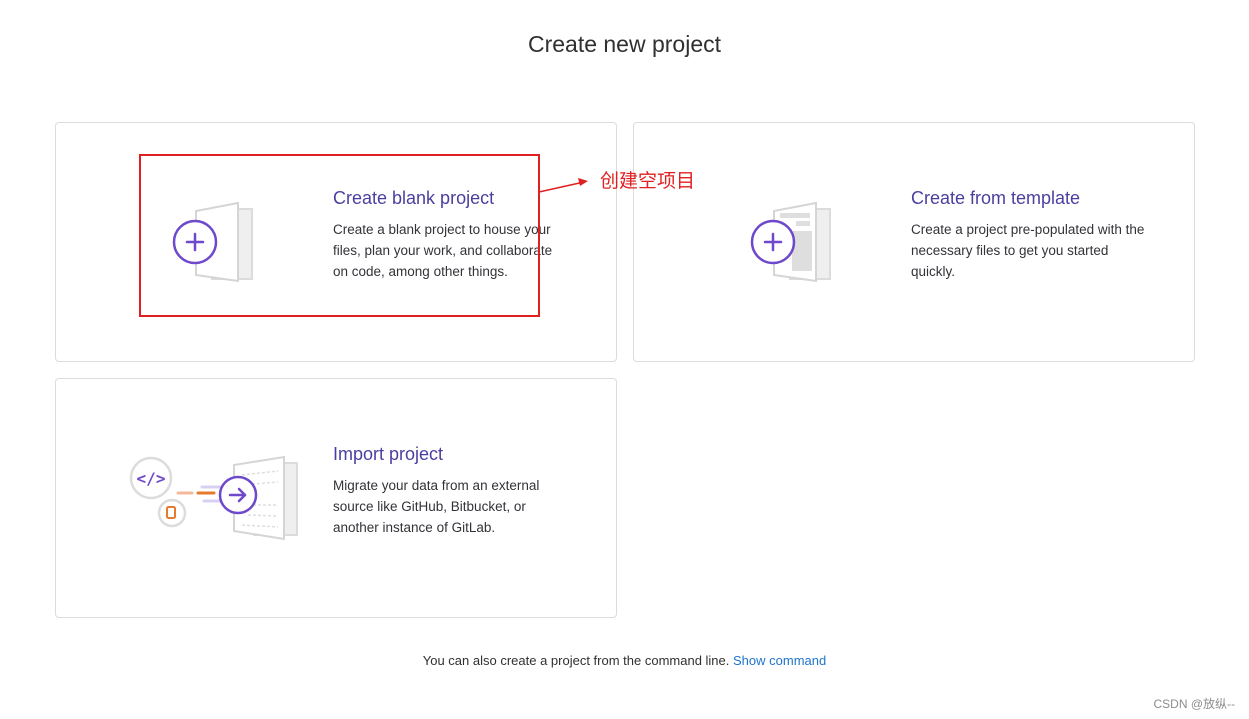  I want to click on template-page-plus-icon, so click(790, 242).